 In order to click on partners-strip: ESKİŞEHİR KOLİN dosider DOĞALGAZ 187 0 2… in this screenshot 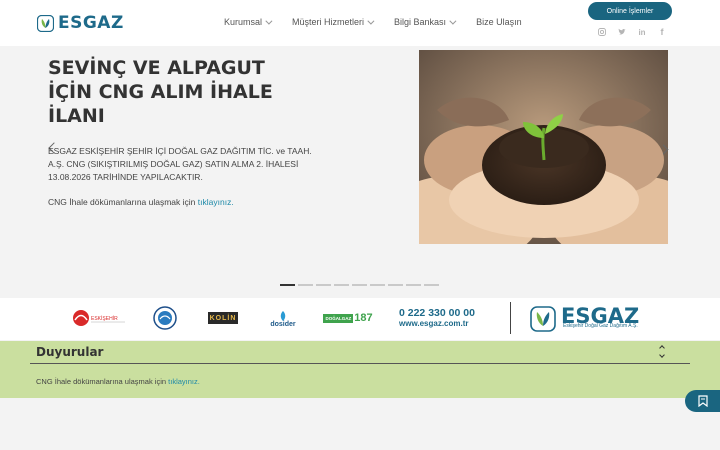, I will do `click(360, 319)`.